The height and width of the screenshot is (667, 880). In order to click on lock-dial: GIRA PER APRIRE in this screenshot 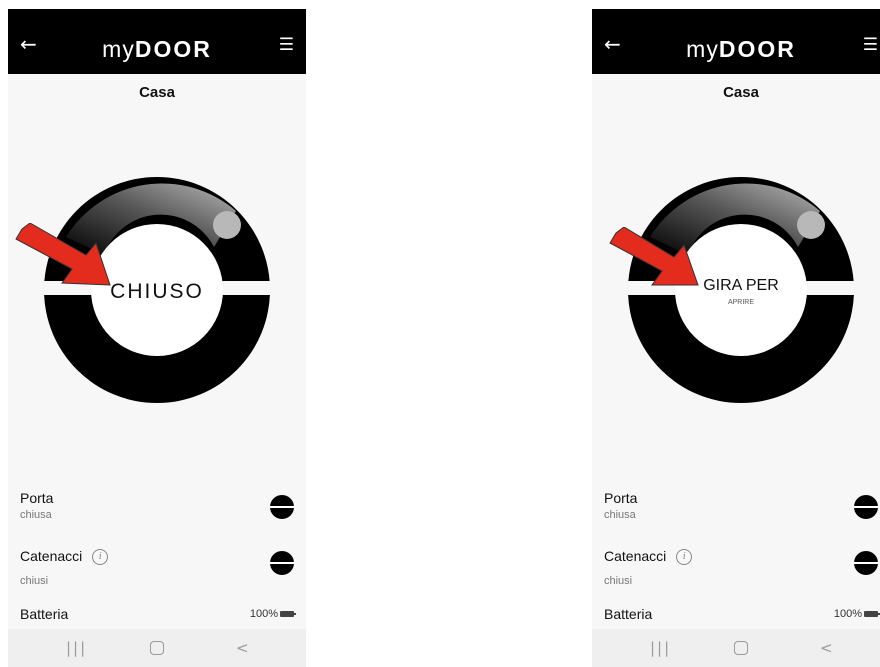, I will do `click(741, 290)`.